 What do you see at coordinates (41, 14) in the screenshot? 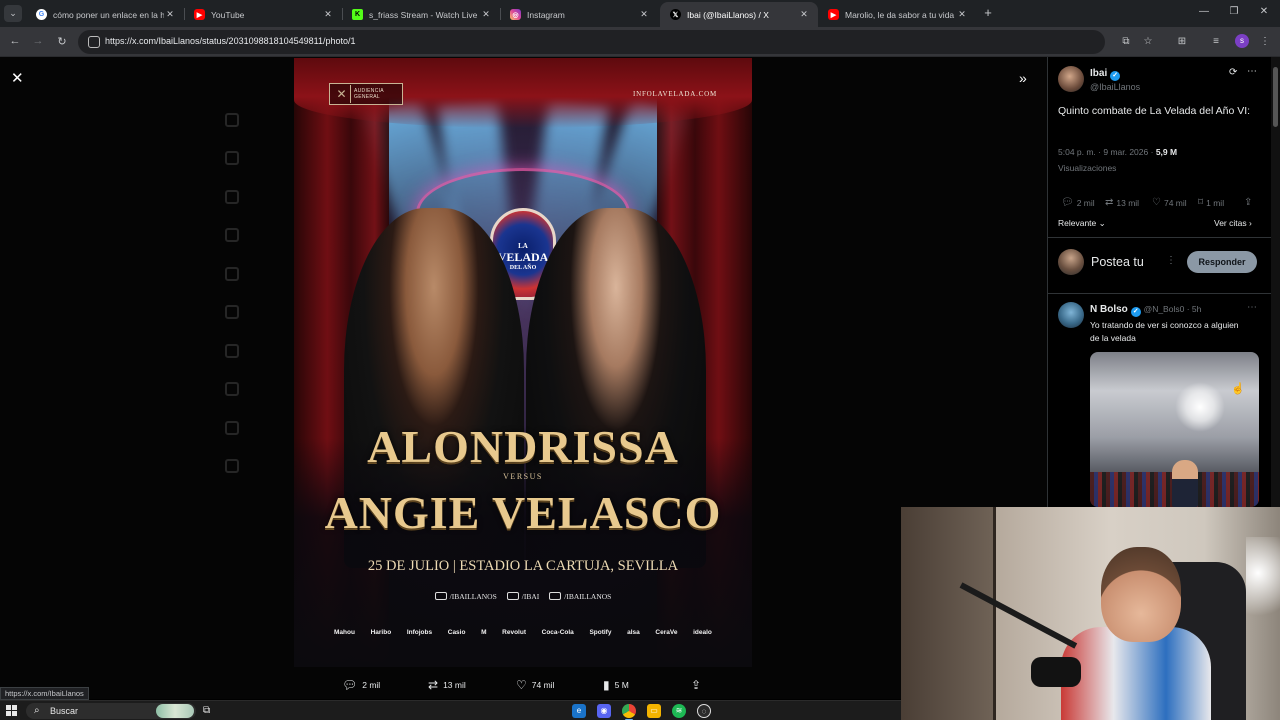
I see `google-icon: G` at bounding box center [41, 14].